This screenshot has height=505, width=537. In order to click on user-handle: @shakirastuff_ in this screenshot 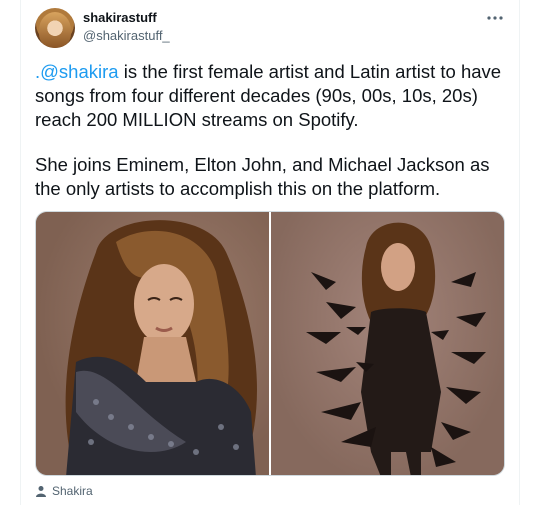, I will do `click(126, 35)`.